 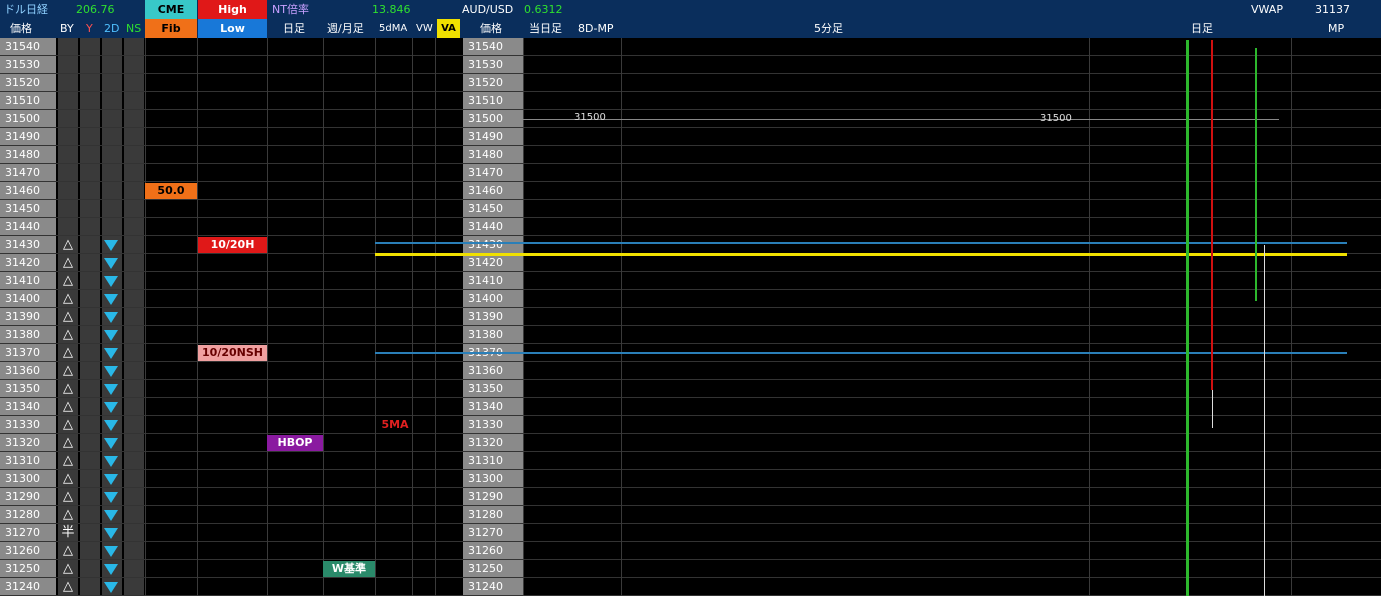 What do you see at coordinates (1212, 215) in the screenshot?
I see `daily-candle-red` at bounding box center [1212, 215].